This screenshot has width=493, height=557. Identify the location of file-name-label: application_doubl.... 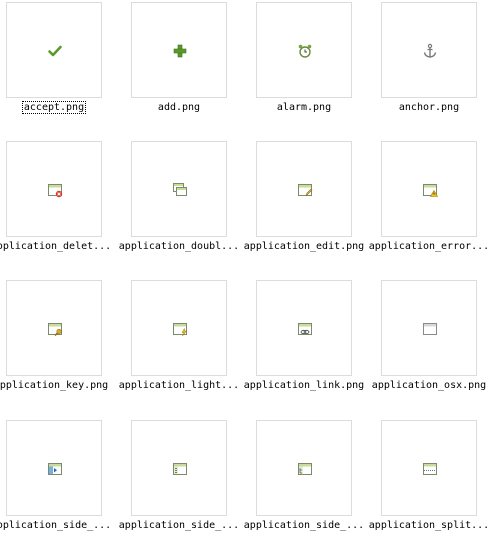
(179, 247).